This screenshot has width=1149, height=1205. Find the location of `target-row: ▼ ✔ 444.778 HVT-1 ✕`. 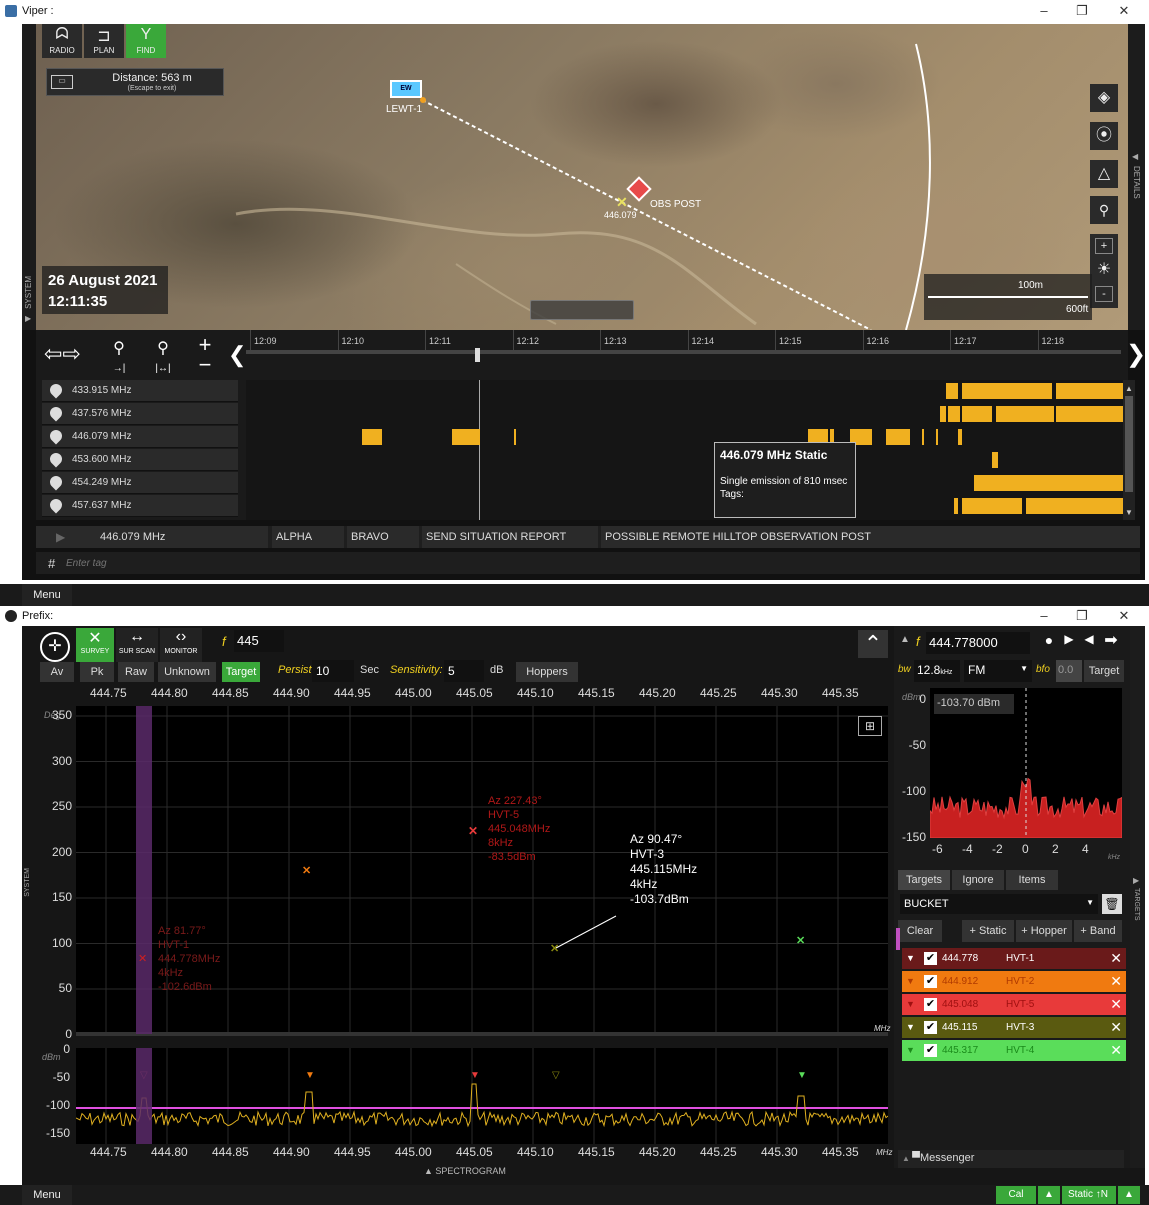

target-row: ▼ ✔ 444.778 HVT-1 ✕ is located at coordinates (1014, 958).